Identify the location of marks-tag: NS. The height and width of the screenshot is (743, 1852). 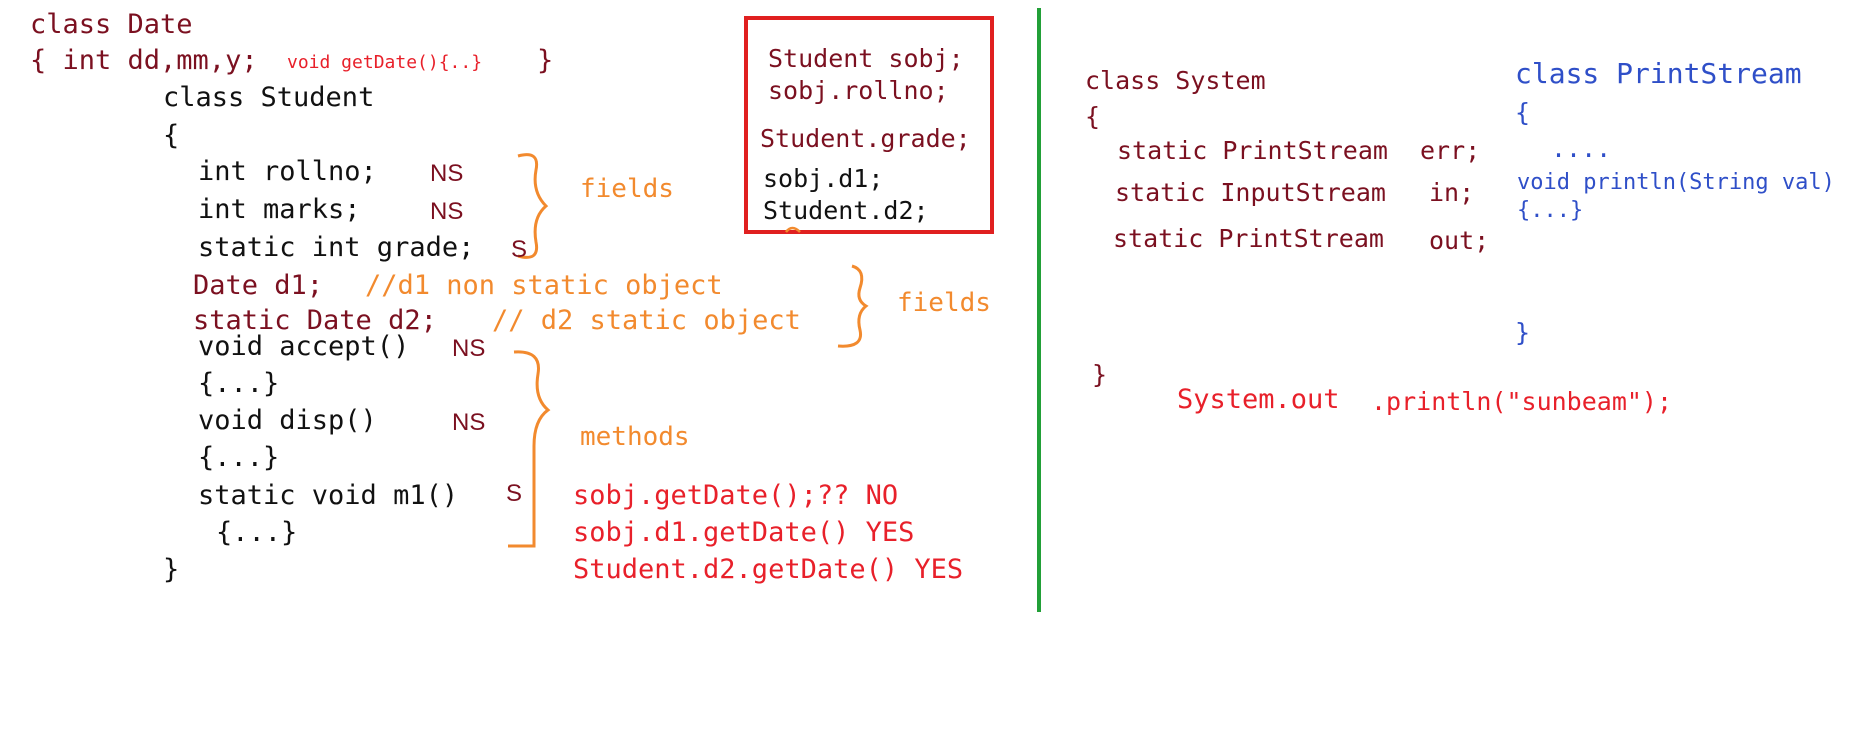
(447, 211).